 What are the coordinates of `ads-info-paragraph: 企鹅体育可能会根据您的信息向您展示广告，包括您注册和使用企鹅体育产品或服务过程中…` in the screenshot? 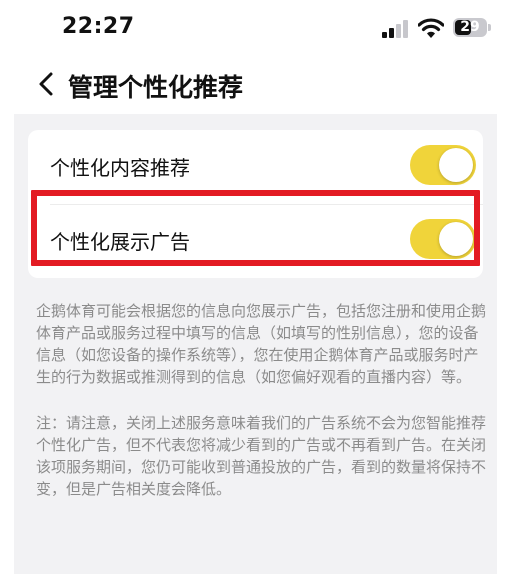 It's located at (261, 344).